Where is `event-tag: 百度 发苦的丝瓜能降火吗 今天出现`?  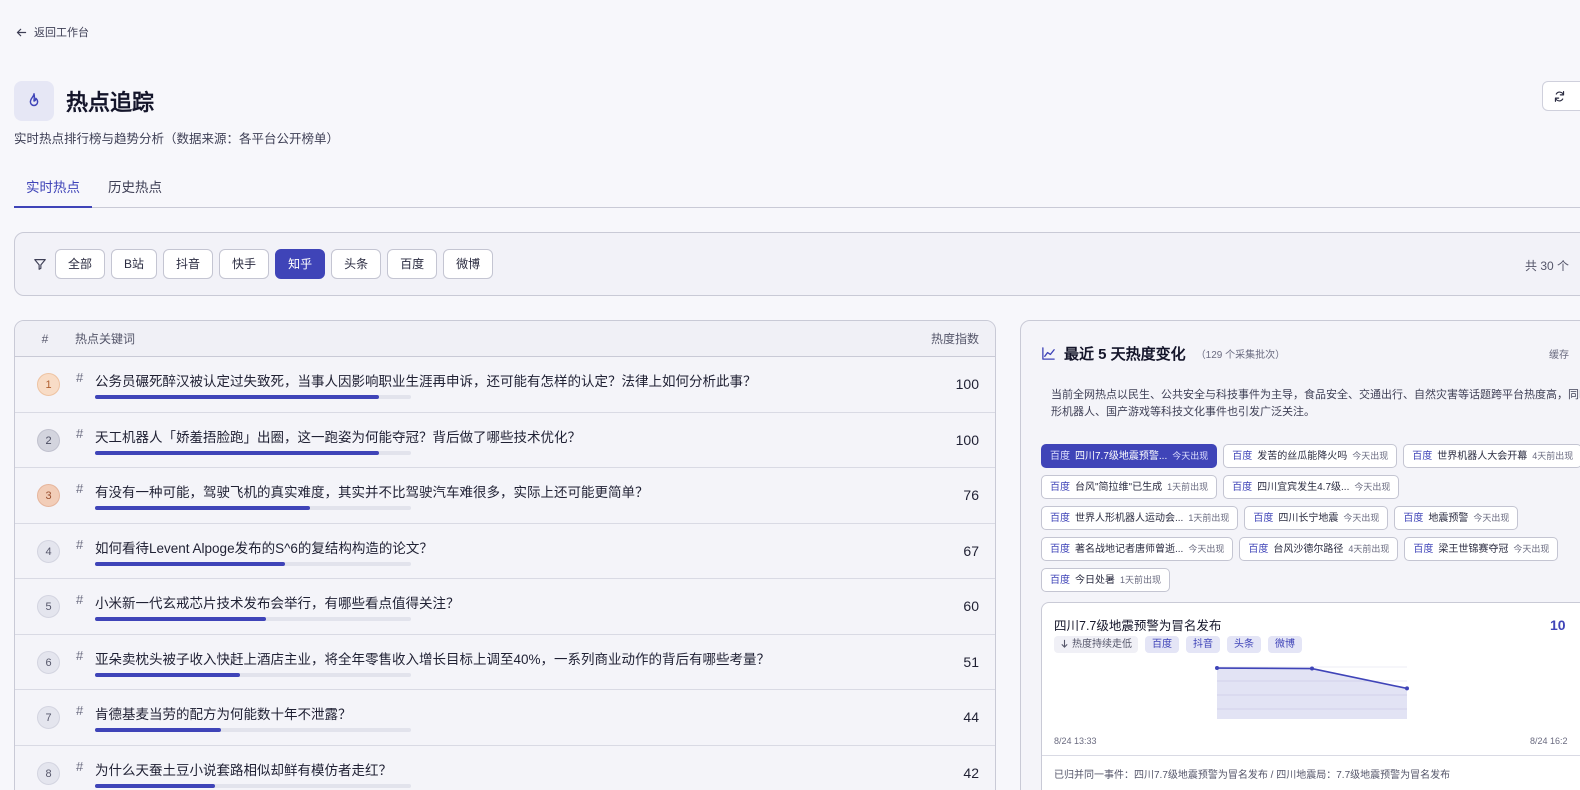
event-tag: 百度 发苦的丝瓜能降火吗 今天出现 is located at coordinates (1310, 456).